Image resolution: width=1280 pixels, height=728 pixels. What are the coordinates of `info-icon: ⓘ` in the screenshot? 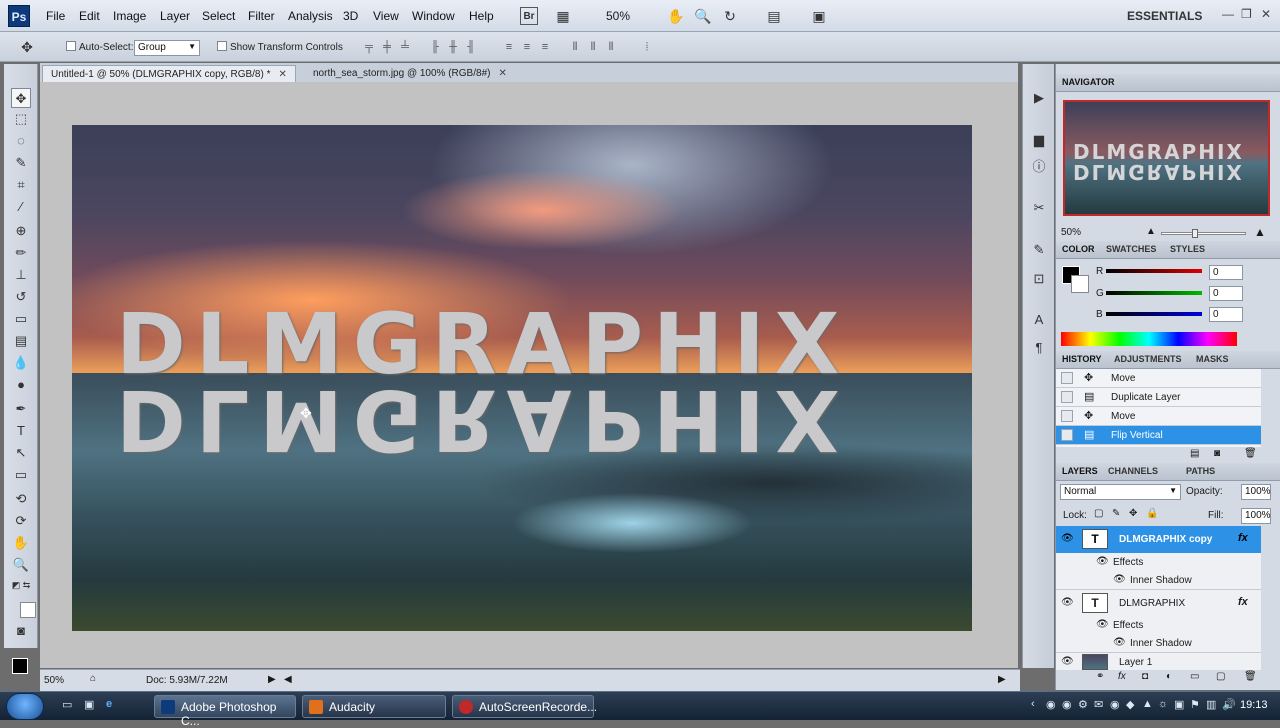 It's located at (1039, 167).